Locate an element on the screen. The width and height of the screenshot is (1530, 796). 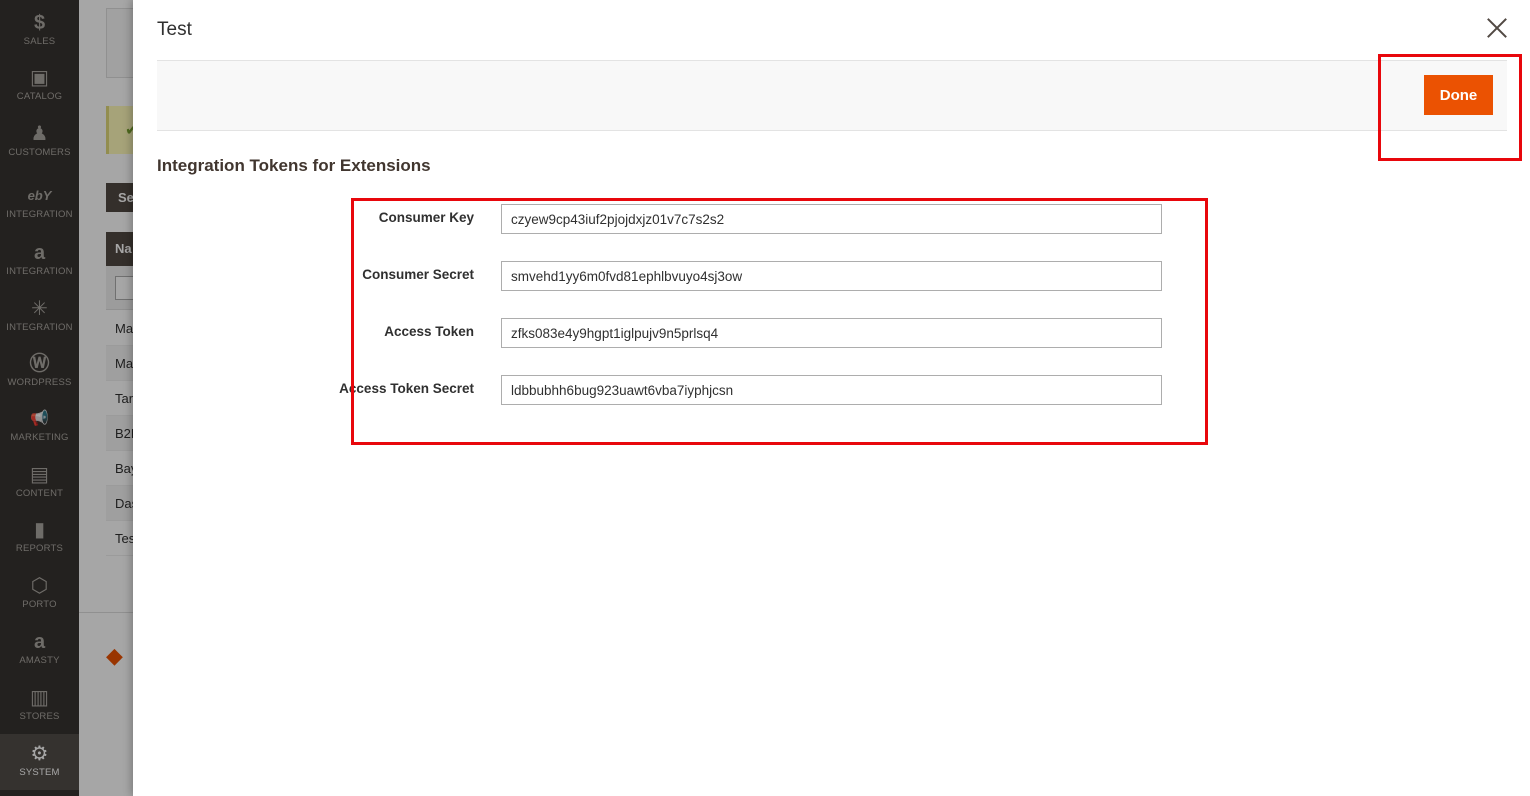
done-button: Done is located at coordinates (1458, 95).